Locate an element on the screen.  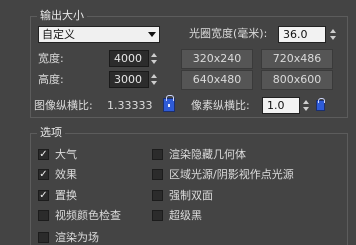
render-hidden-geometry-label: 渲染隐藏几何体 is located at coordinates (207, 154).